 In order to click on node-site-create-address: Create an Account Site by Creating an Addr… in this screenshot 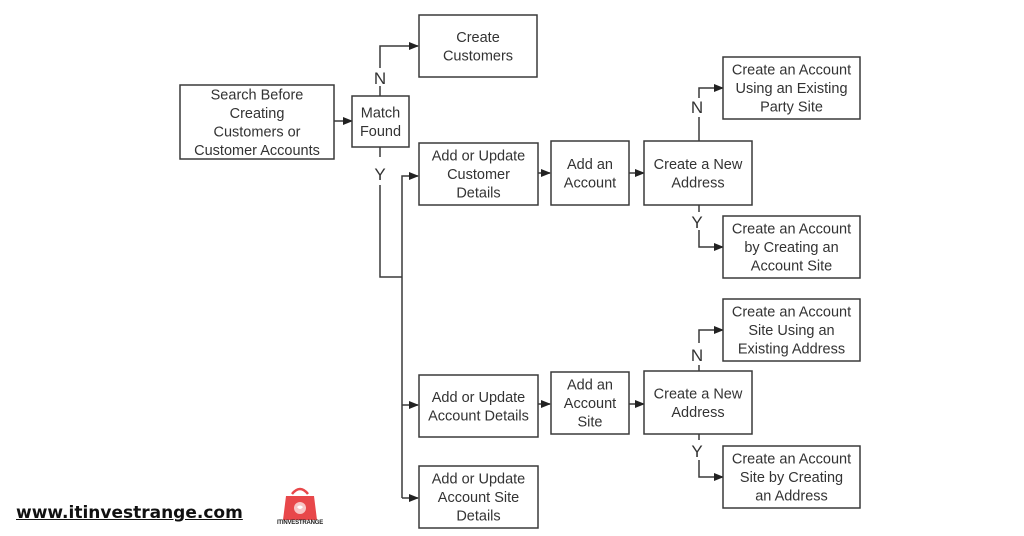, I will do `click(791, 477)`.